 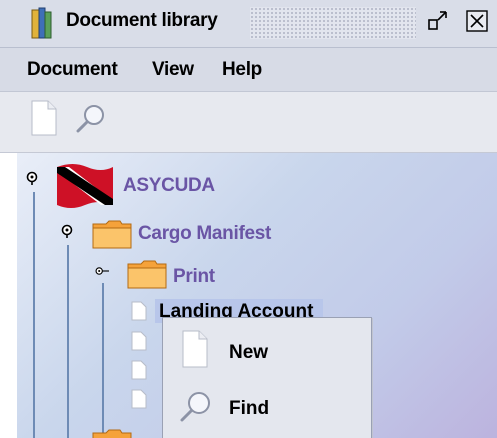 What do you see at coordinates (477, 21) in the screenshot?
I see `close-window-icon` at bounding box center [477, 21].